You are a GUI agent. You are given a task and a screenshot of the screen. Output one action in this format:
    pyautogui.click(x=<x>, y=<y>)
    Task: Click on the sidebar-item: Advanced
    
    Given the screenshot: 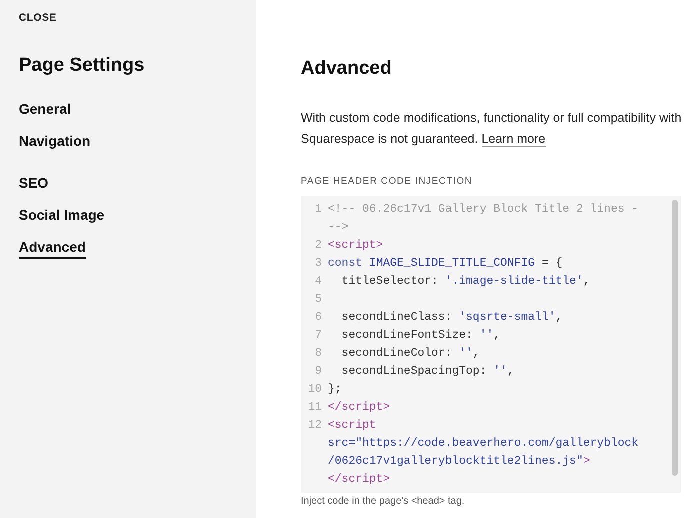 What is the action you would take?
    pyautogui.click(x=52, y=249)
    